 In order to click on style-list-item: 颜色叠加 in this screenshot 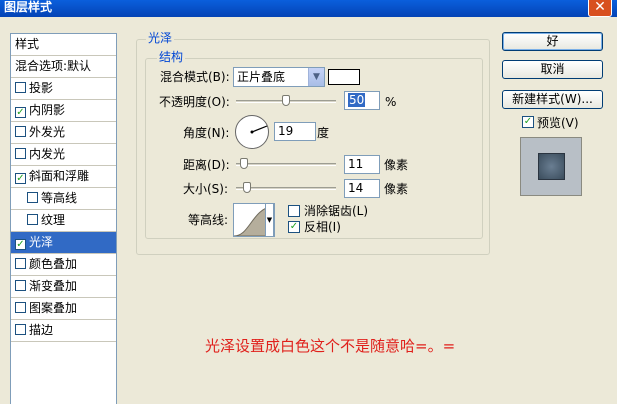, I will do `click(63, 265)`.